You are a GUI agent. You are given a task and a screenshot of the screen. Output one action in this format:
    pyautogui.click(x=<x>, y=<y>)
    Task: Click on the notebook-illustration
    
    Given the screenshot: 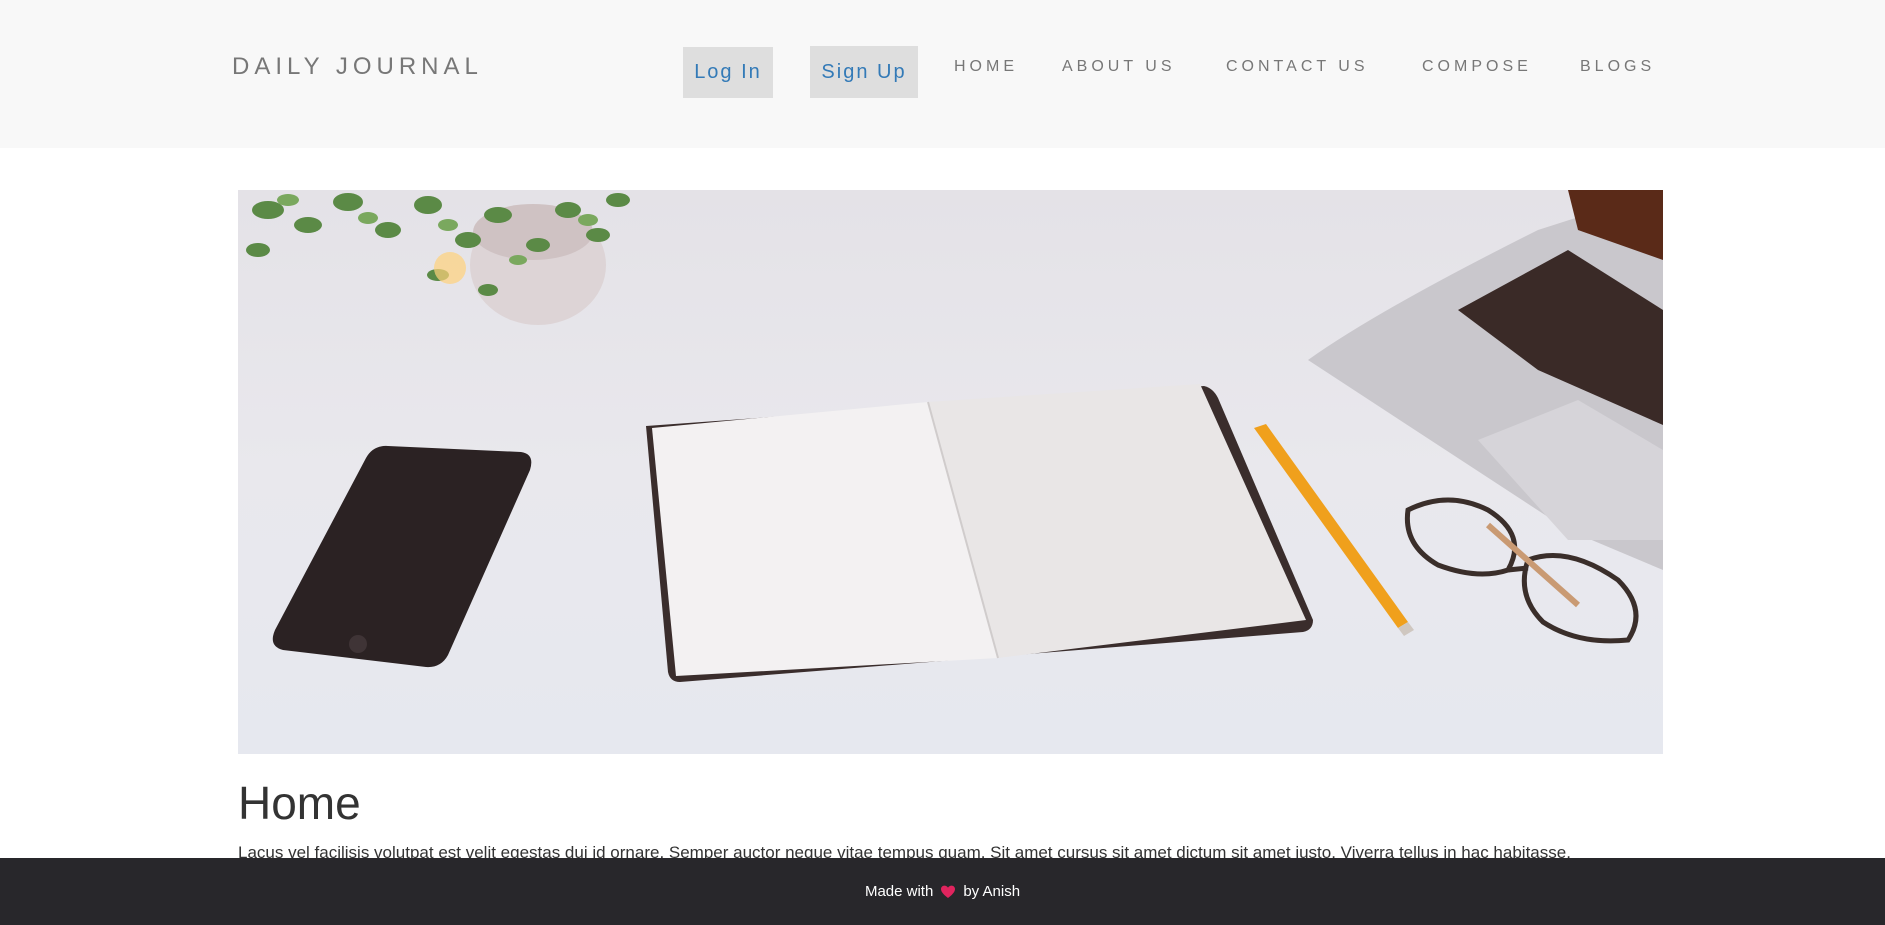 What is the action you would take?
    pyautogui.click(x=979, y=533)
    